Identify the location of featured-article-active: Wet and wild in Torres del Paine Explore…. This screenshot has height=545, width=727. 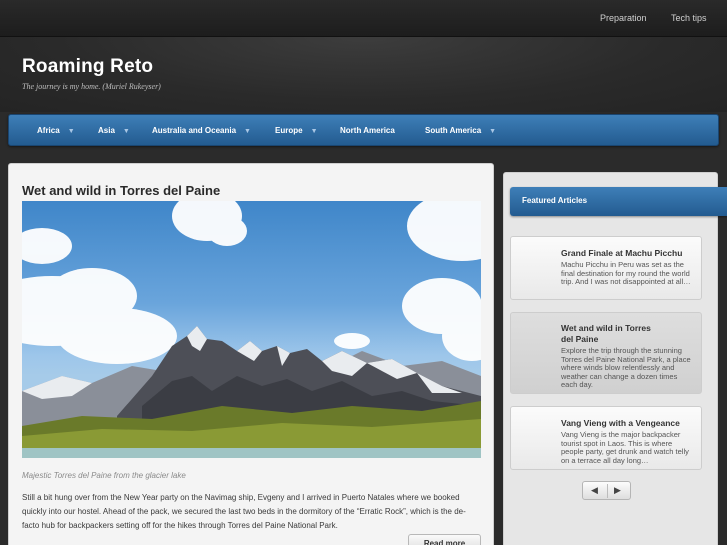
(606, 353).